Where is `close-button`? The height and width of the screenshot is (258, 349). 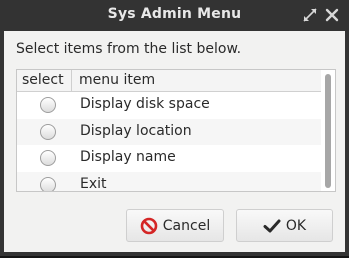 close-button is located at coordinates (332, 15).